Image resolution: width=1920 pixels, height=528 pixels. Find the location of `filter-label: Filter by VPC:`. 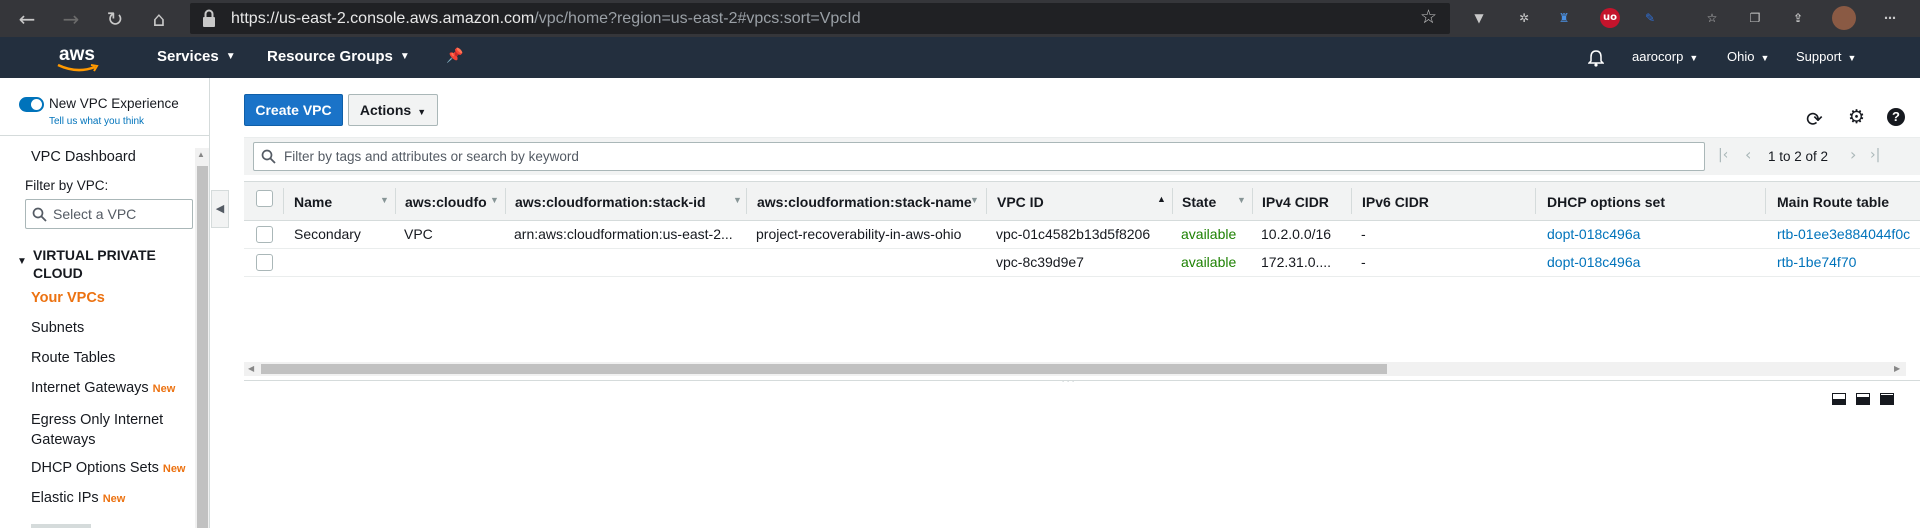

filter-label: Filter by VPC: is located at coordinates (67, 185).